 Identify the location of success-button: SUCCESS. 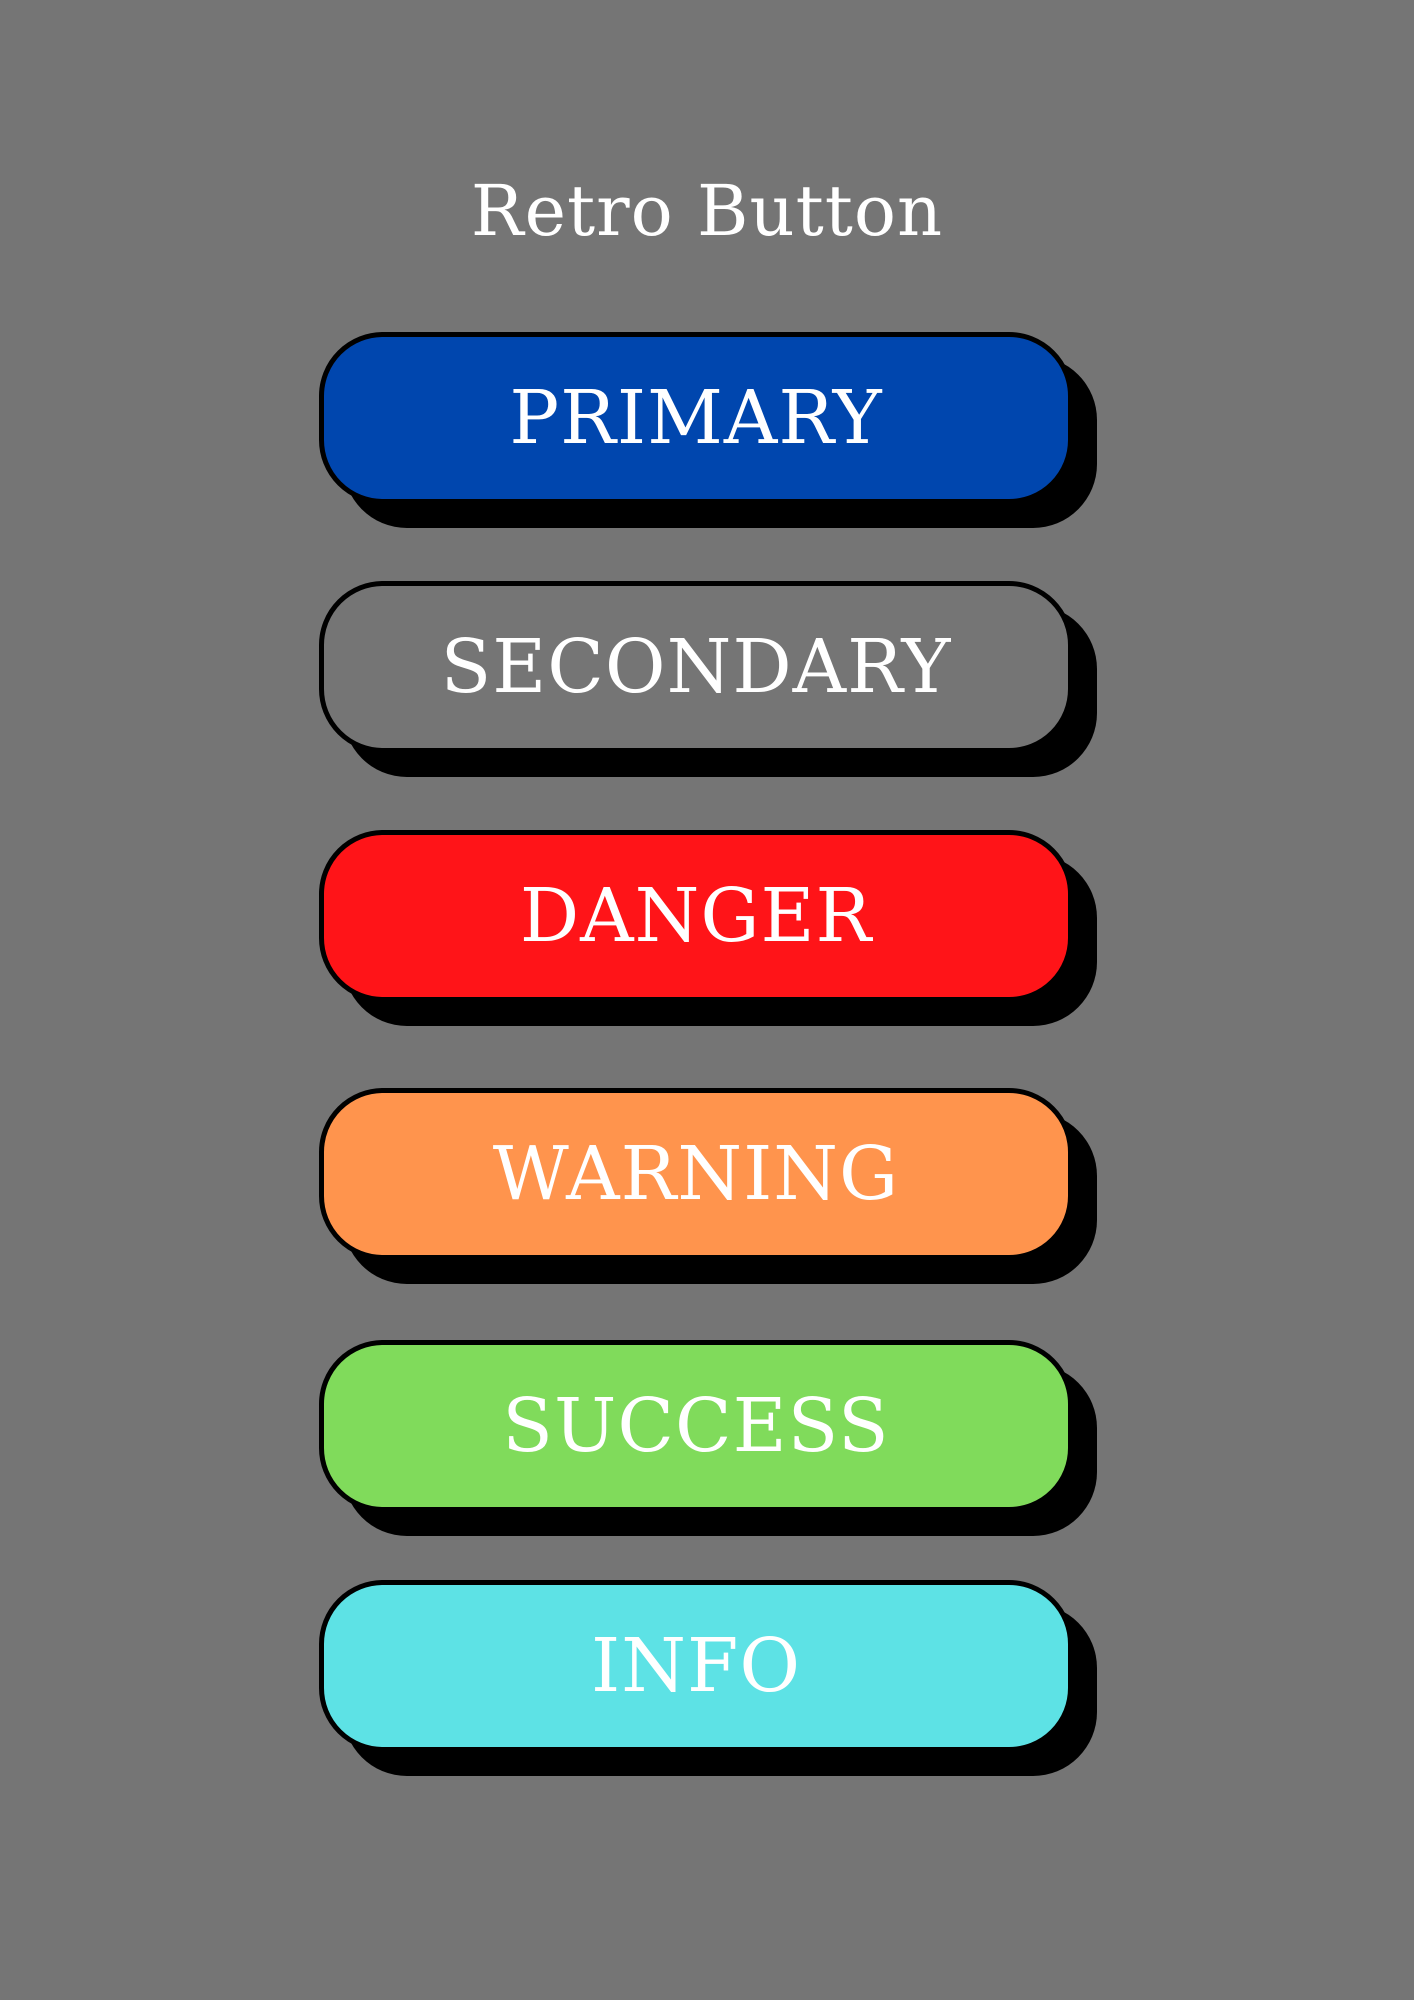
(696, 1426).